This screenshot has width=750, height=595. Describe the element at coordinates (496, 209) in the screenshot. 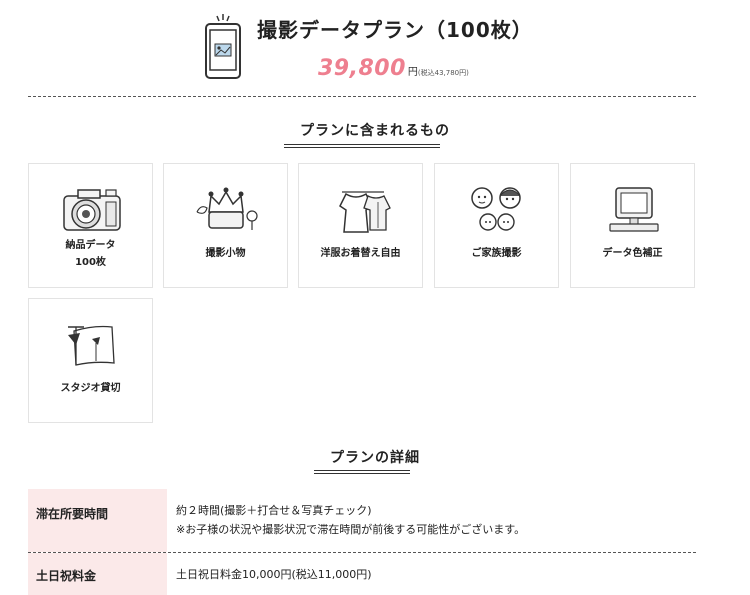

I see `family-icon` at that location.